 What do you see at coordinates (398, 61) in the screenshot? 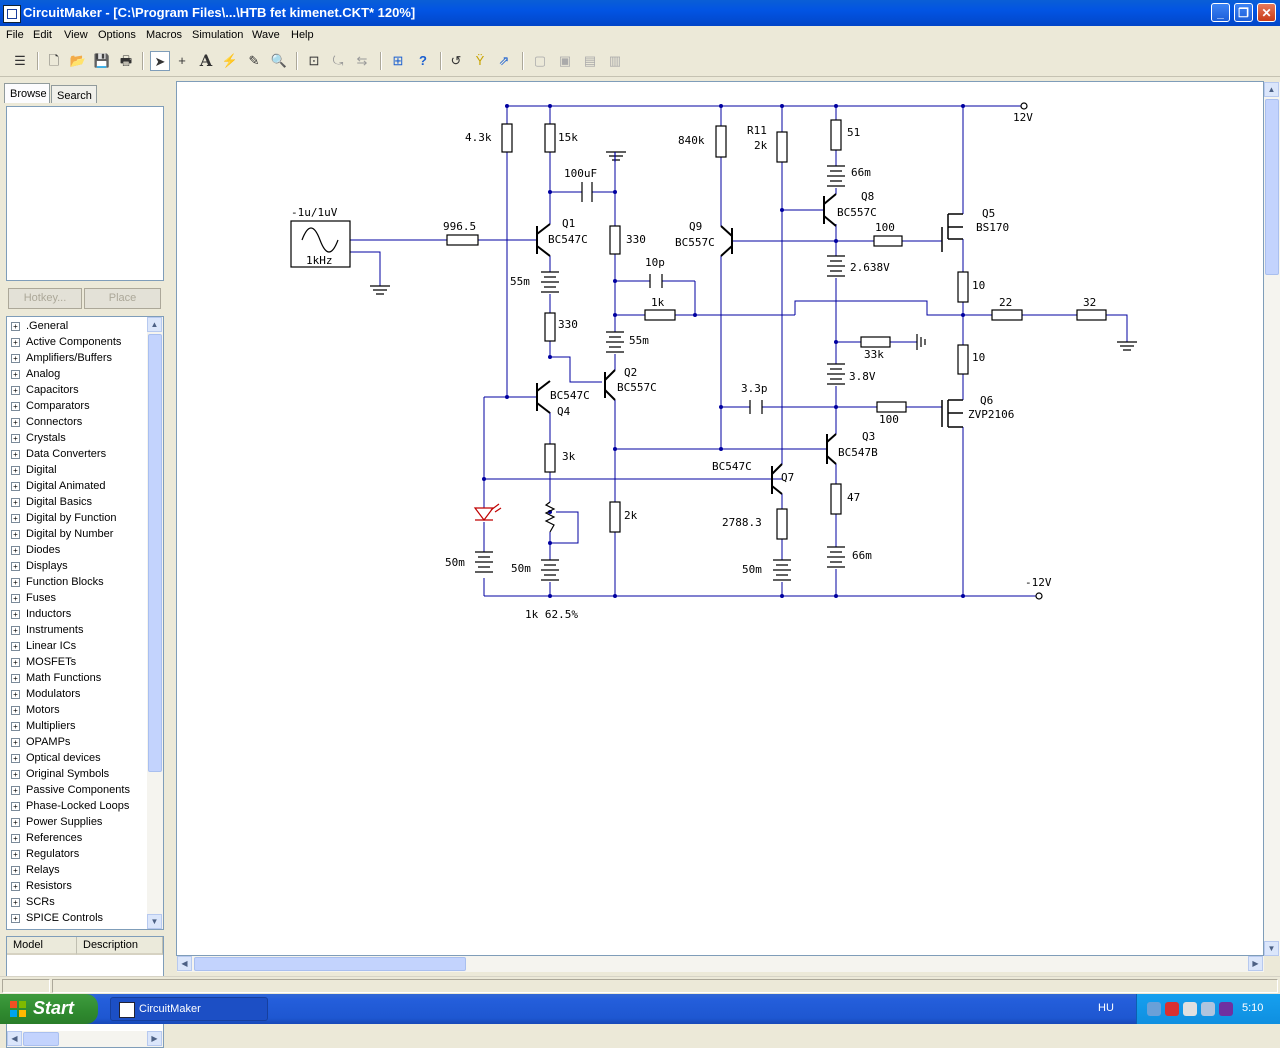
I see `bus-icon: ⊞` at bounding box center [398, 61].